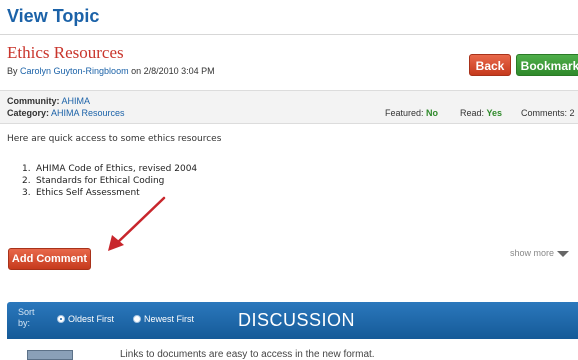 The image size is (578, 360). Describe the element at coordinates (65, 52) in the screenshot. I see `topic-title: Ethics Resources` at that location.